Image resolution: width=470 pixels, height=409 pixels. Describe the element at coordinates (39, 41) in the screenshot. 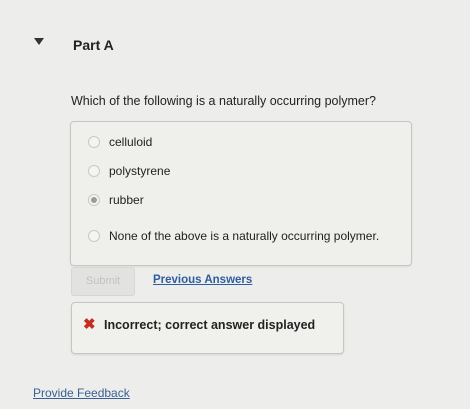

I see `collapse-triangle-icon` at that location.